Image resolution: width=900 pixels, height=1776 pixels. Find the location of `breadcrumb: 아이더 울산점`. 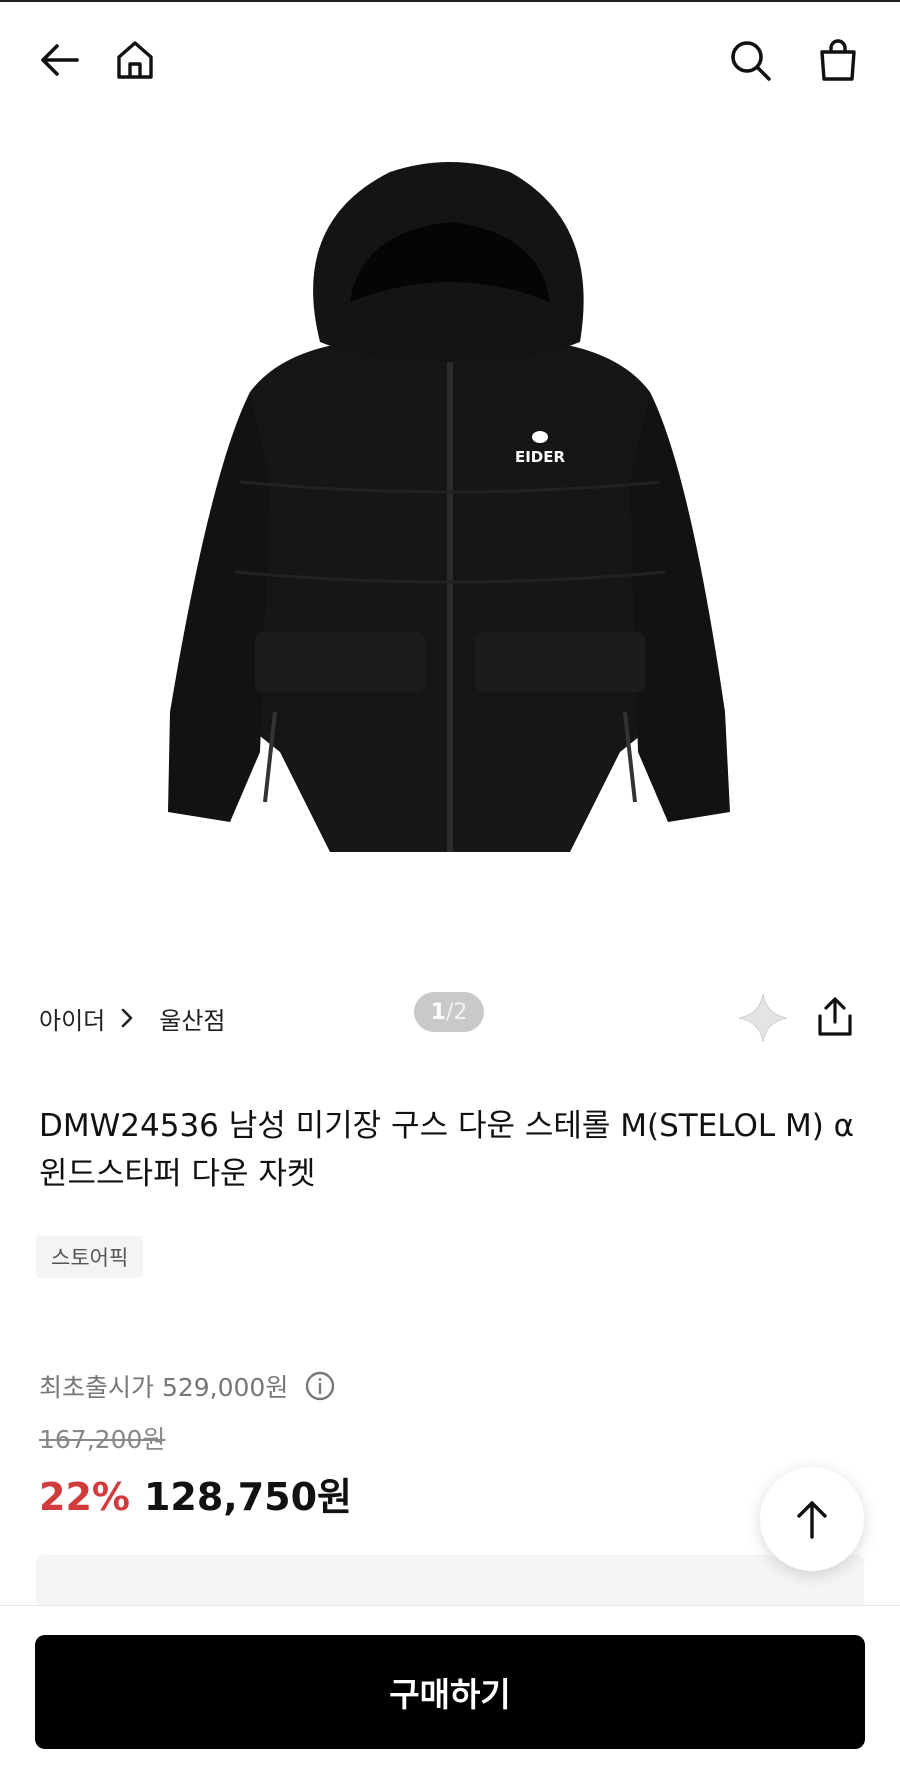

breadcrumb: 아이더 울산점 is located at coordinates (132, 1018).